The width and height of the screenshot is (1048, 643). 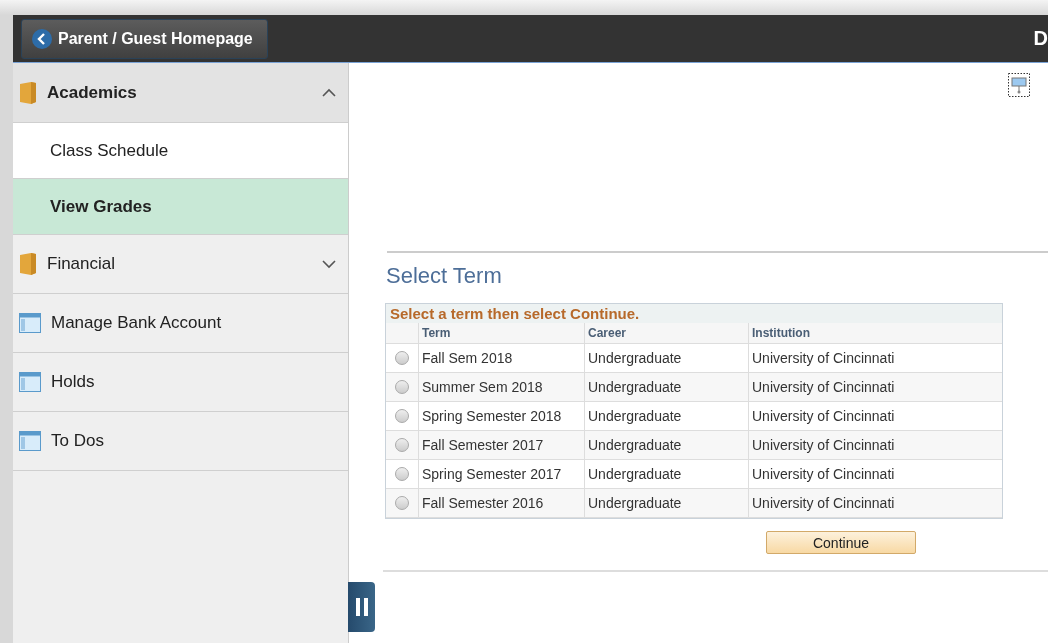 I want to click on sidebar-item: Academics, so click(x=180, y=93).